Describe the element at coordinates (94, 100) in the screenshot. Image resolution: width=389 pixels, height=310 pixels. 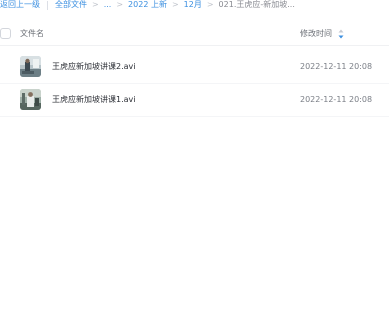
I see `file-name: 王虎应新加坡讲课1.avi` at that location.